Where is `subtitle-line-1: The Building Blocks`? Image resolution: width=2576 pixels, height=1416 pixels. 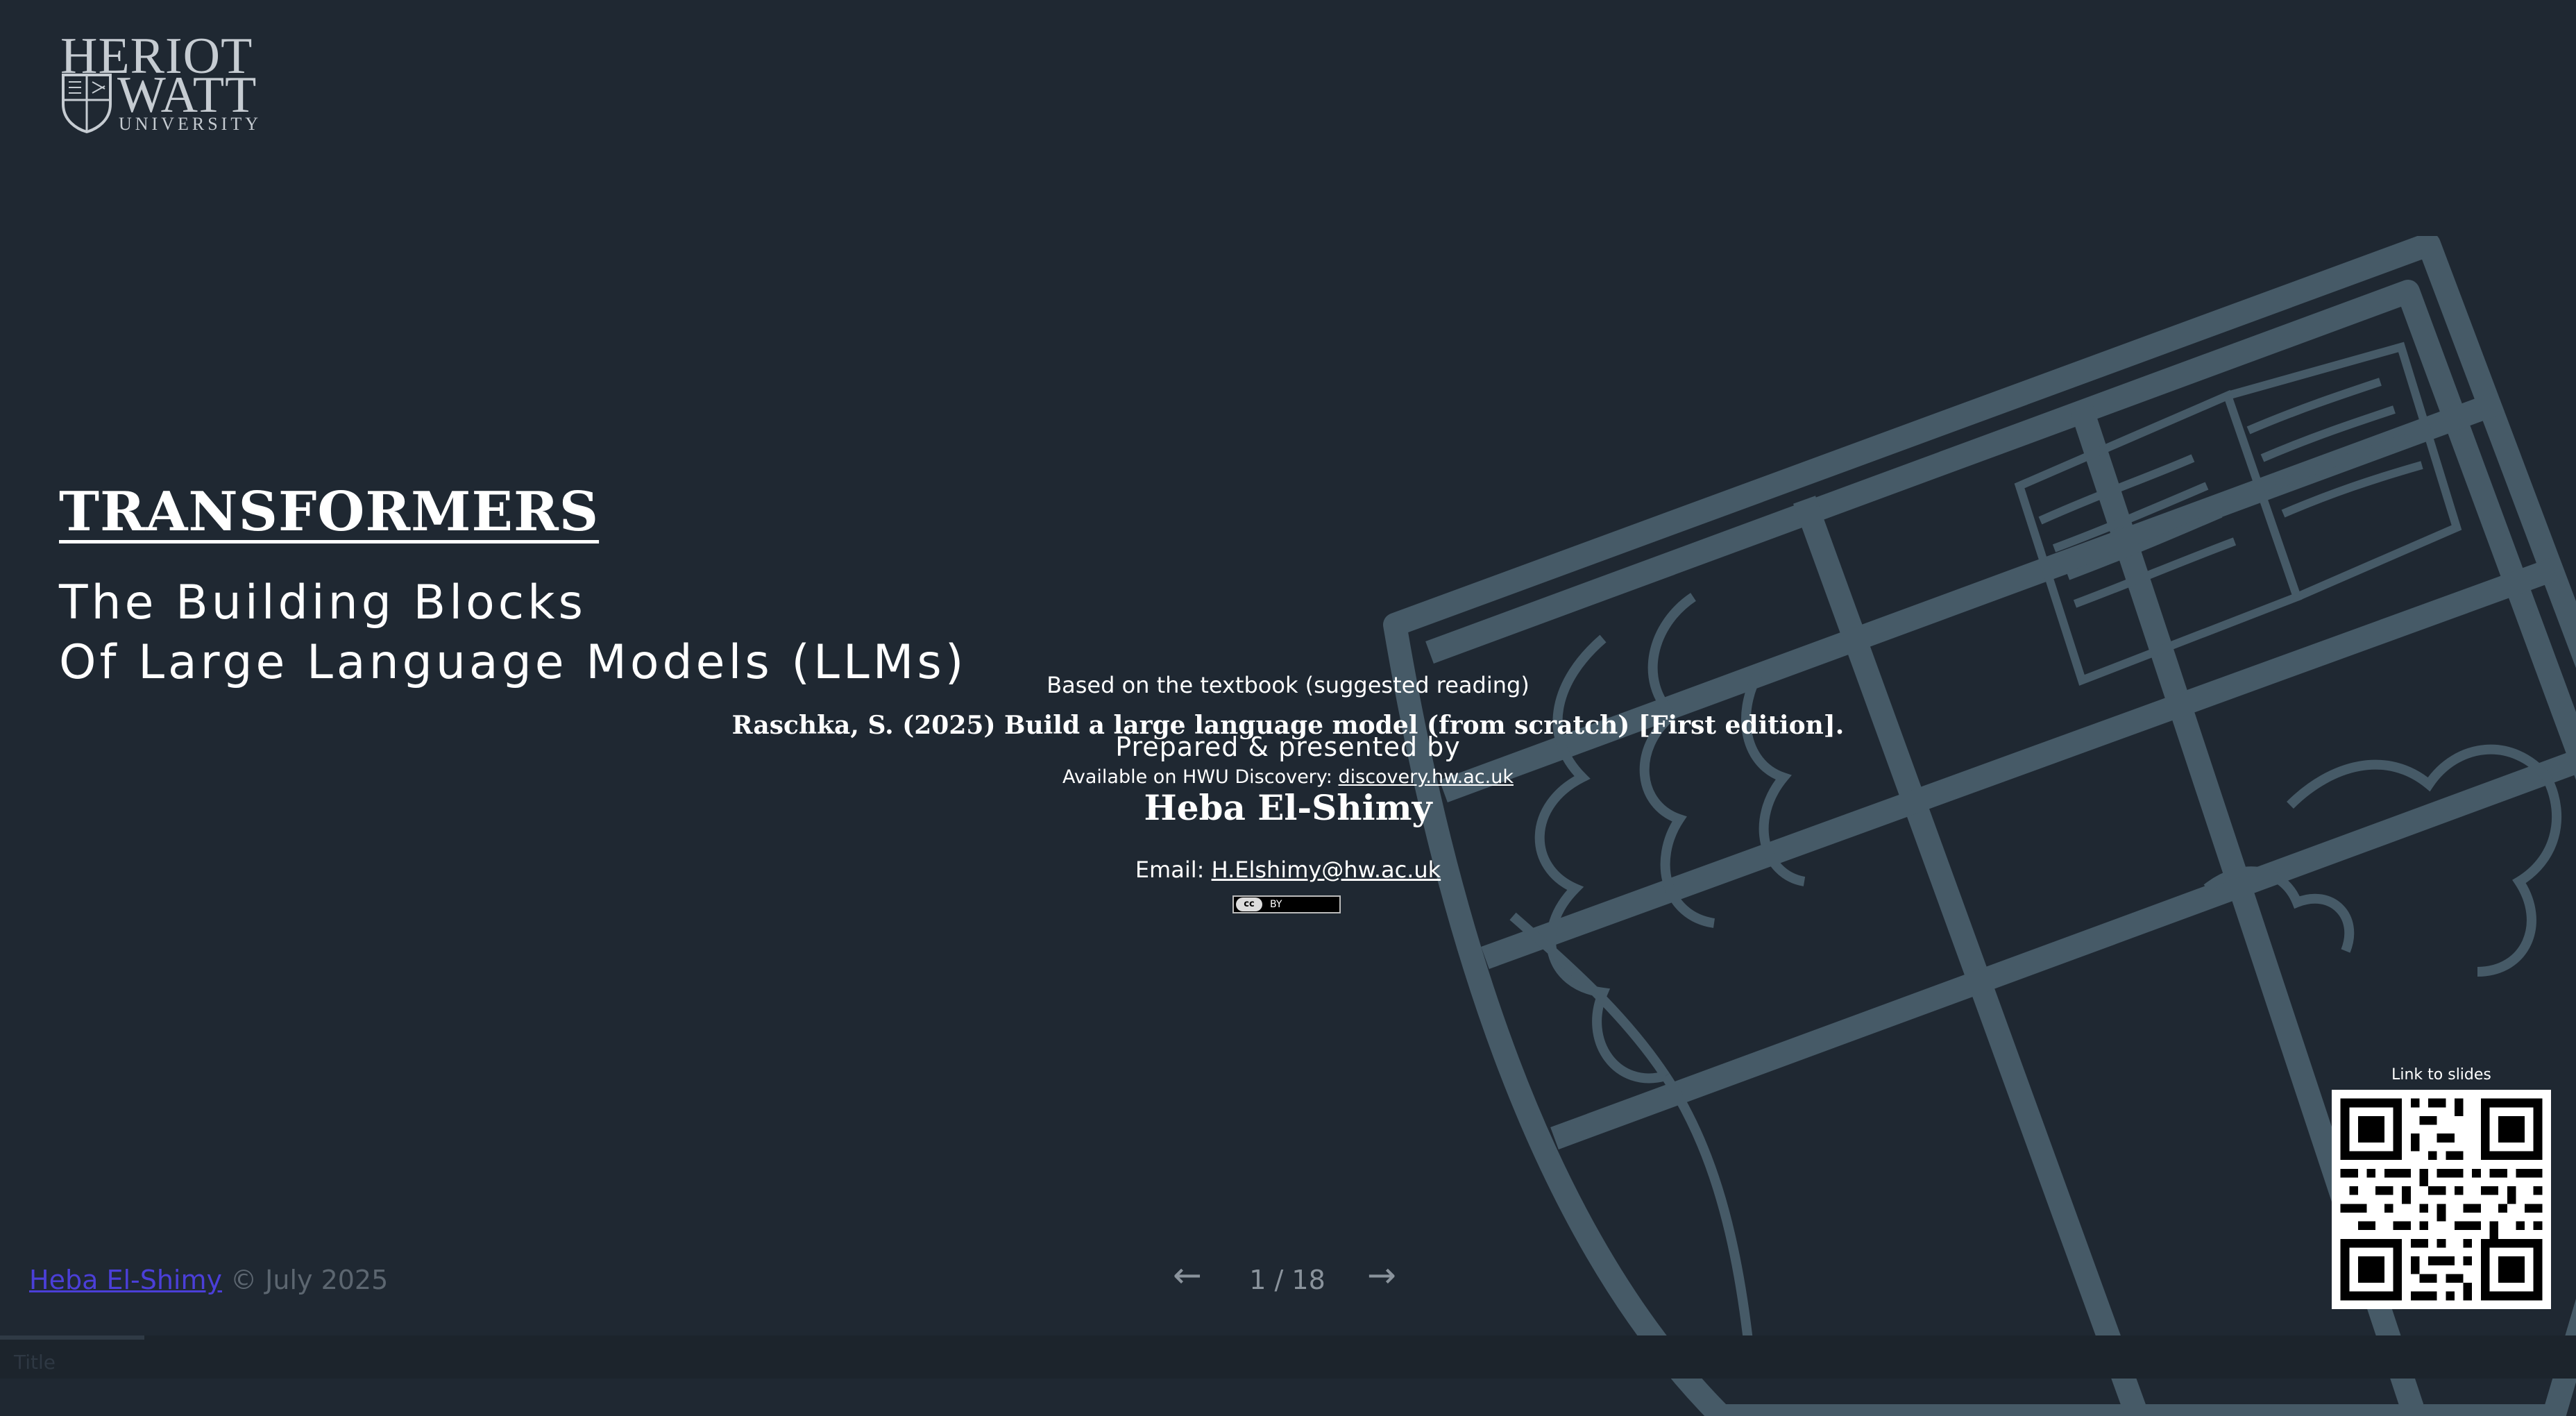 subtitle-line-1: The Building Blocks is located at coordinates (323, 602).